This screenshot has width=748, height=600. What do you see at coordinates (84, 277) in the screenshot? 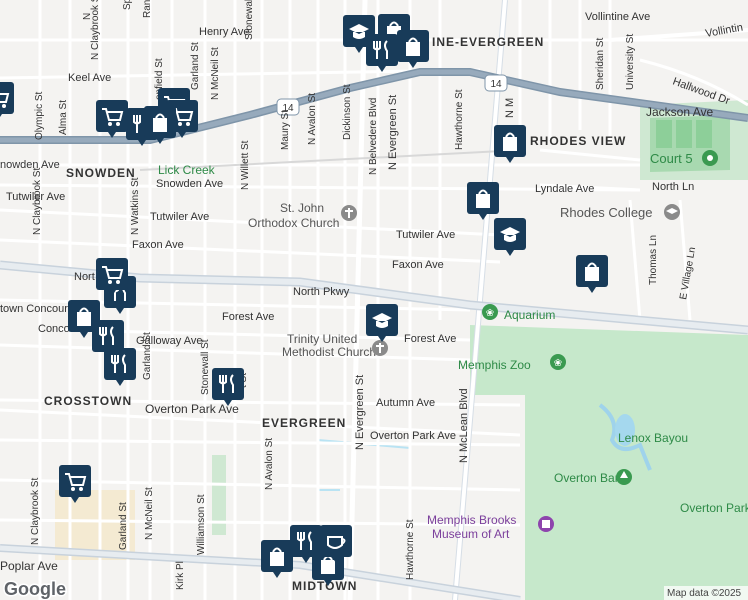
I see `street-north-pkwy-west: Nort` at bounding box center [84, 277].